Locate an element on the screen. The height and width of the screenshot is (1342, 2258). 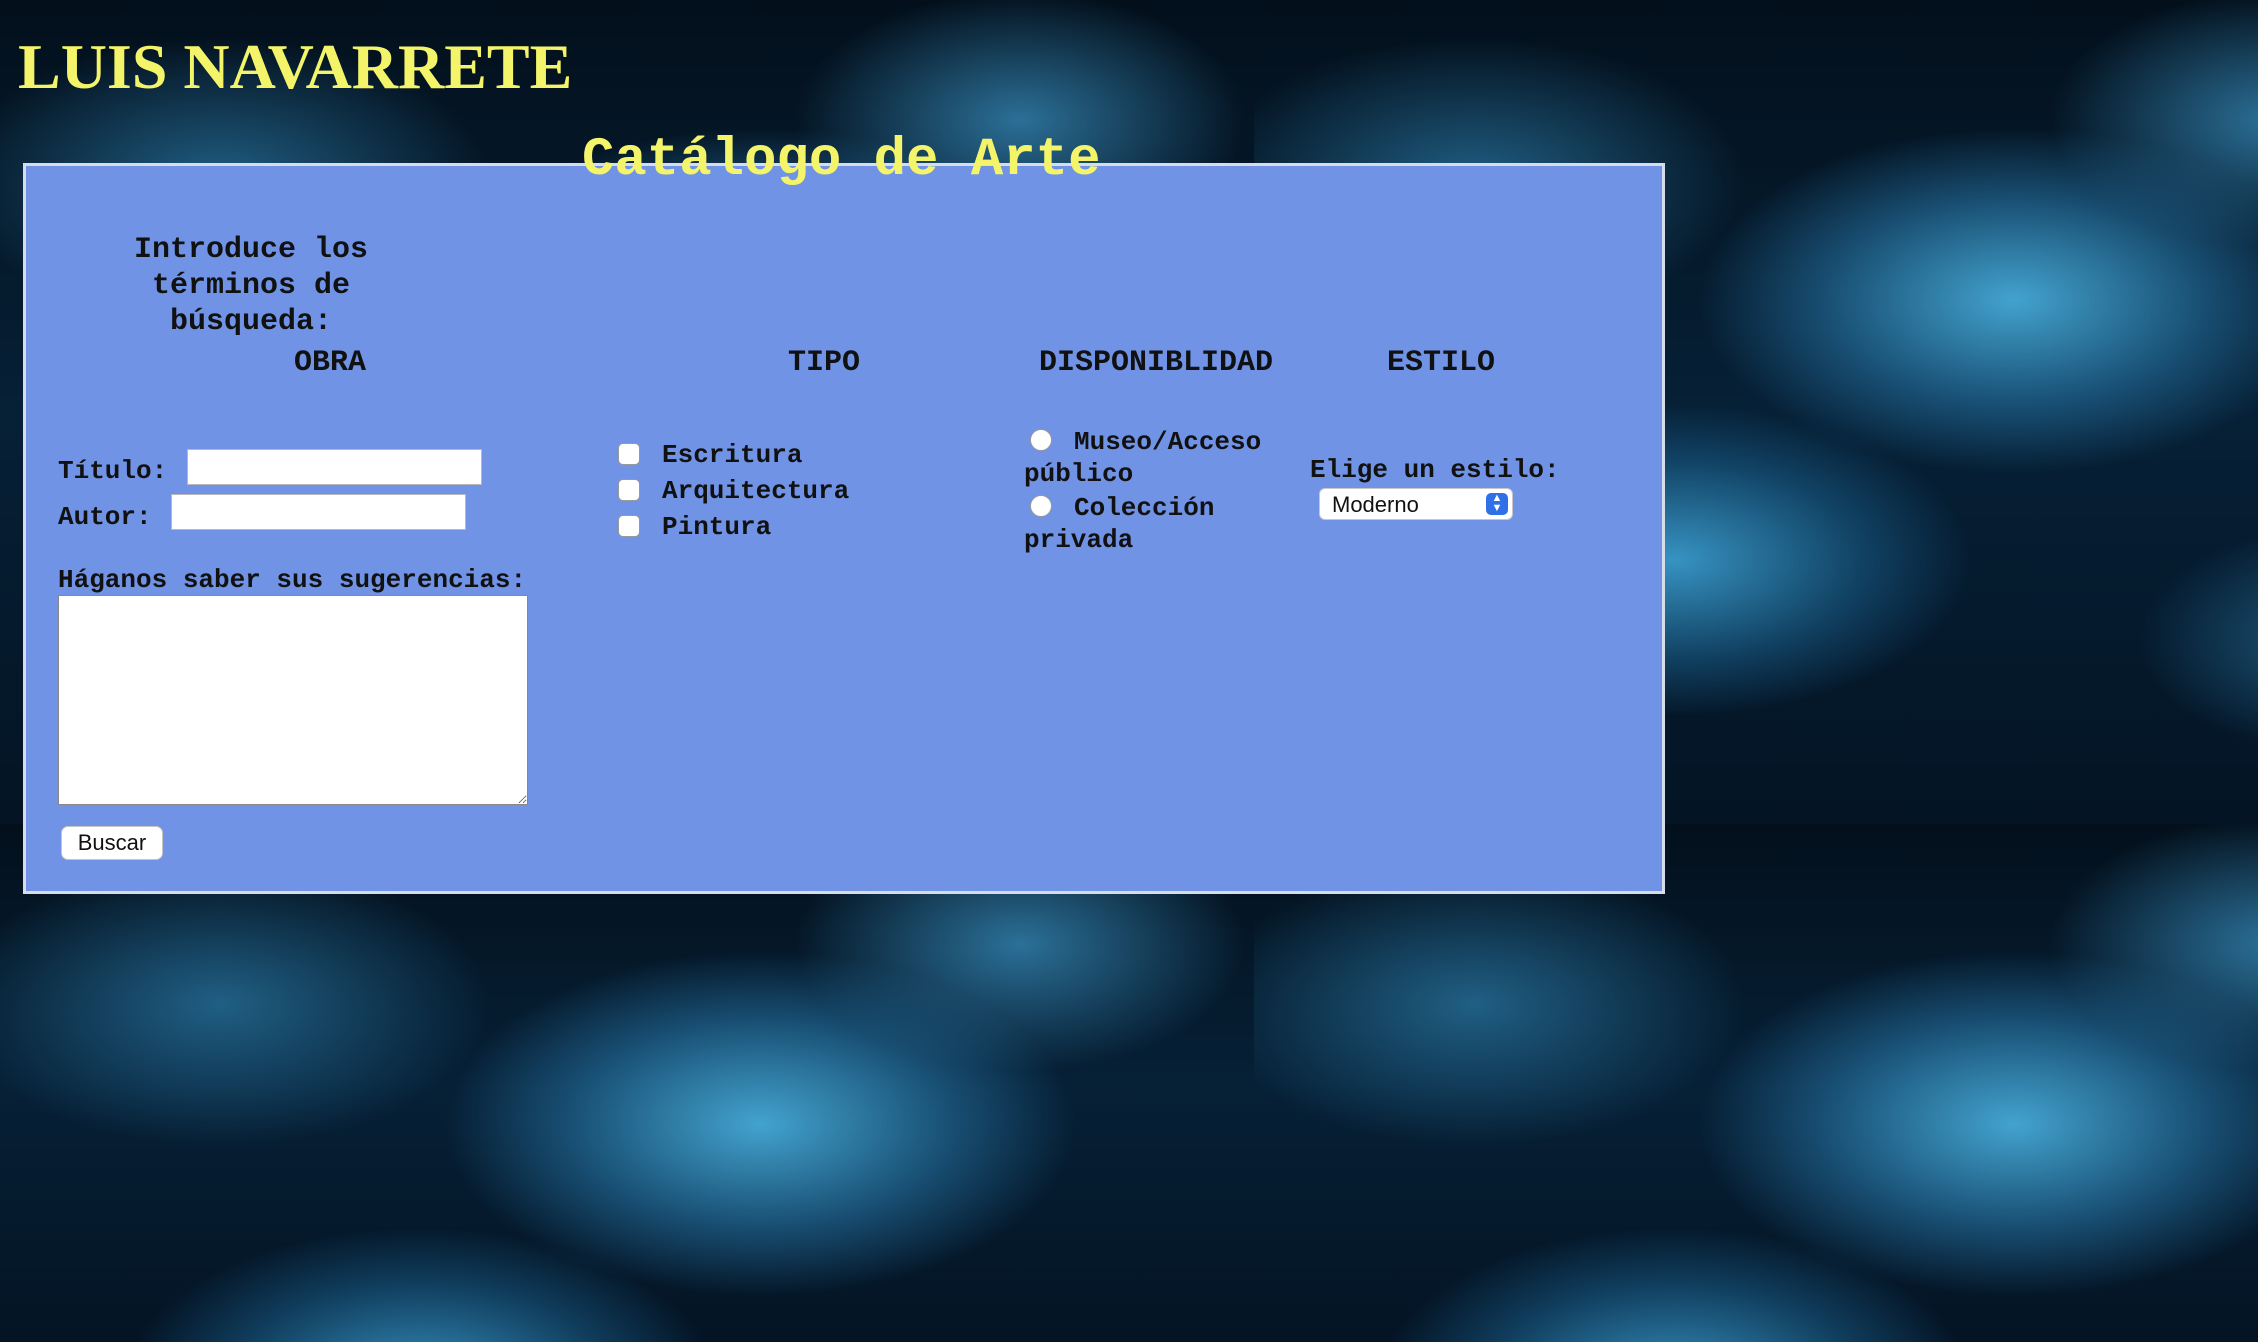
estilo-select: Moderno ▲ ▼ is located at coordinates (1416, 504).